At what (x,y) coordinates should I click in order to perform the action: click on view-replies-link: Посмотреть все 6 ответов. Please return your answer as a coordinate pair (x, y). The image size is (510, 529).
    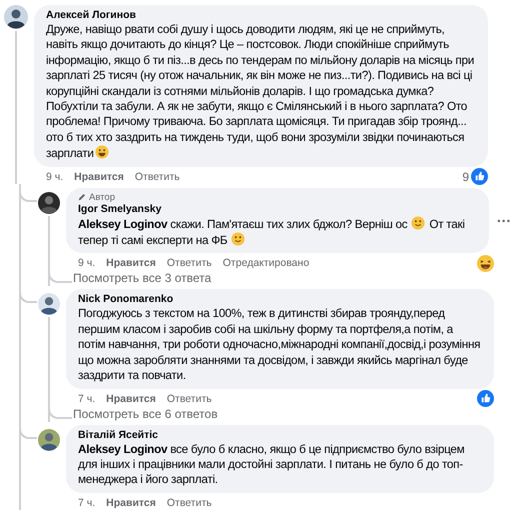
    Looking at the image, I should click on (145, 413).